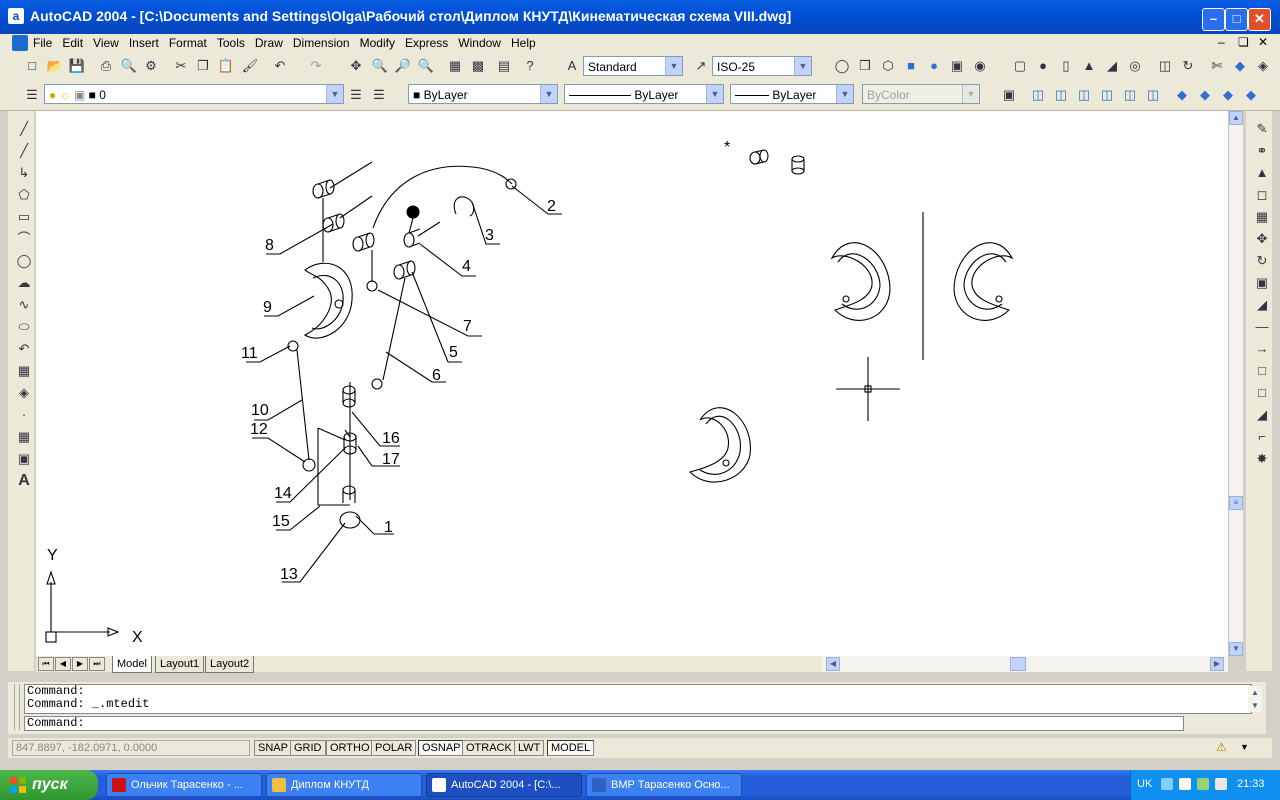 This screenshot has height=800, width=1280. Describe the element at coordinates (479, 43) in the screenshot. I see `menu-window: Window` at that location.